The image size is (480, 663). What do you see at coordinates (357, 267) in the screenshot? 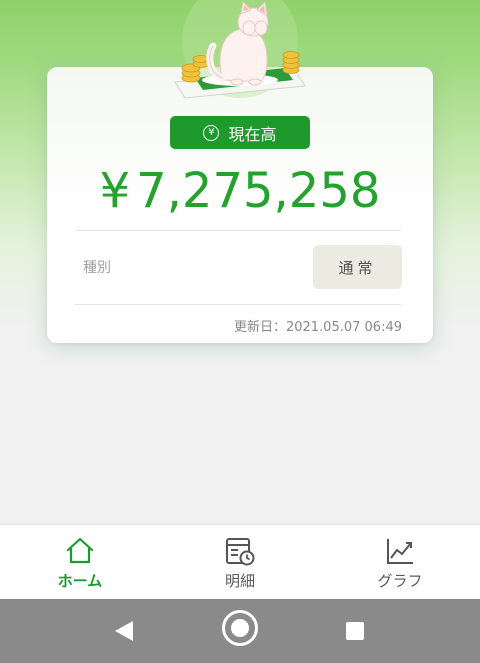
I see `account-type-value: 通常` at bounding box center [357, 267].